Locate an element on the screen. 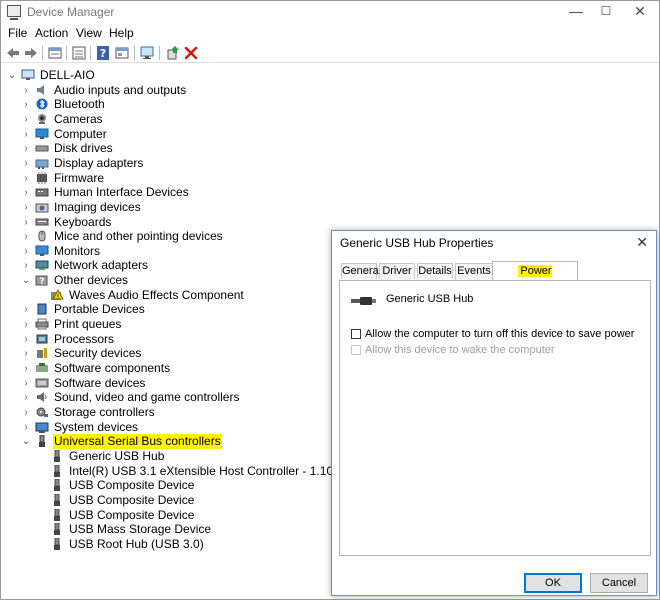 The width and height of the screenshot is (660, 600). allow-wake-label: Allow this device to wake the computer is located at coordinates (460, 350).